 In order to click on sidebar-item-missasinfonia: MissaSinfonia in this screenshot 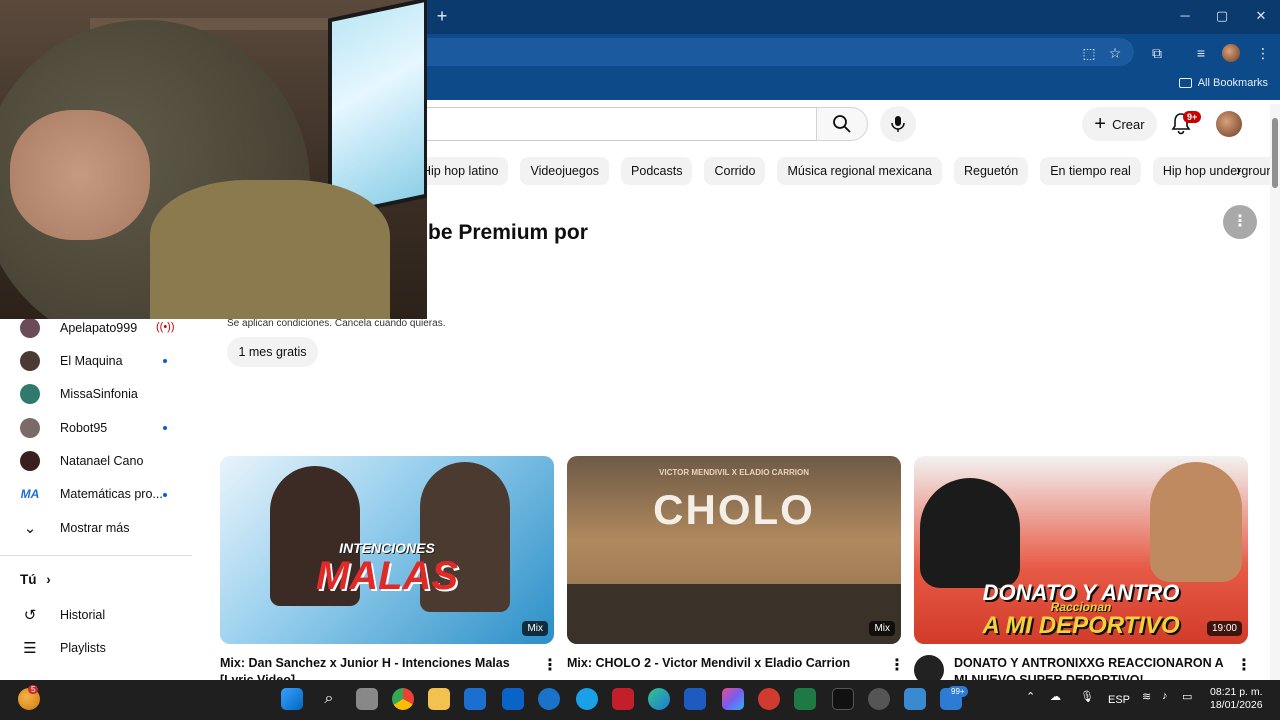, I will do `click(79, 394)`.